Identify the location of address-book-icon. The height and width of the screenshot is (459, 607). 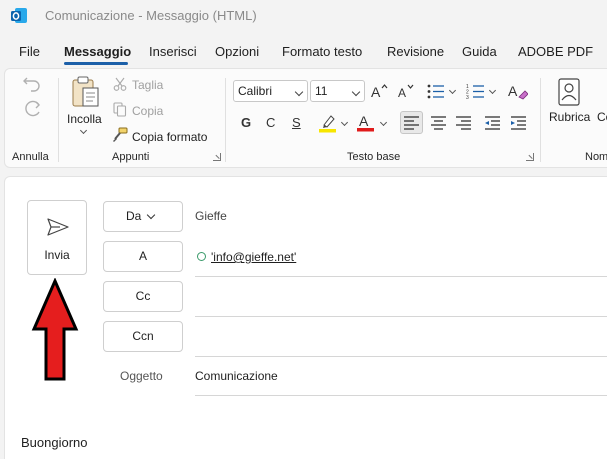
(569, 92).